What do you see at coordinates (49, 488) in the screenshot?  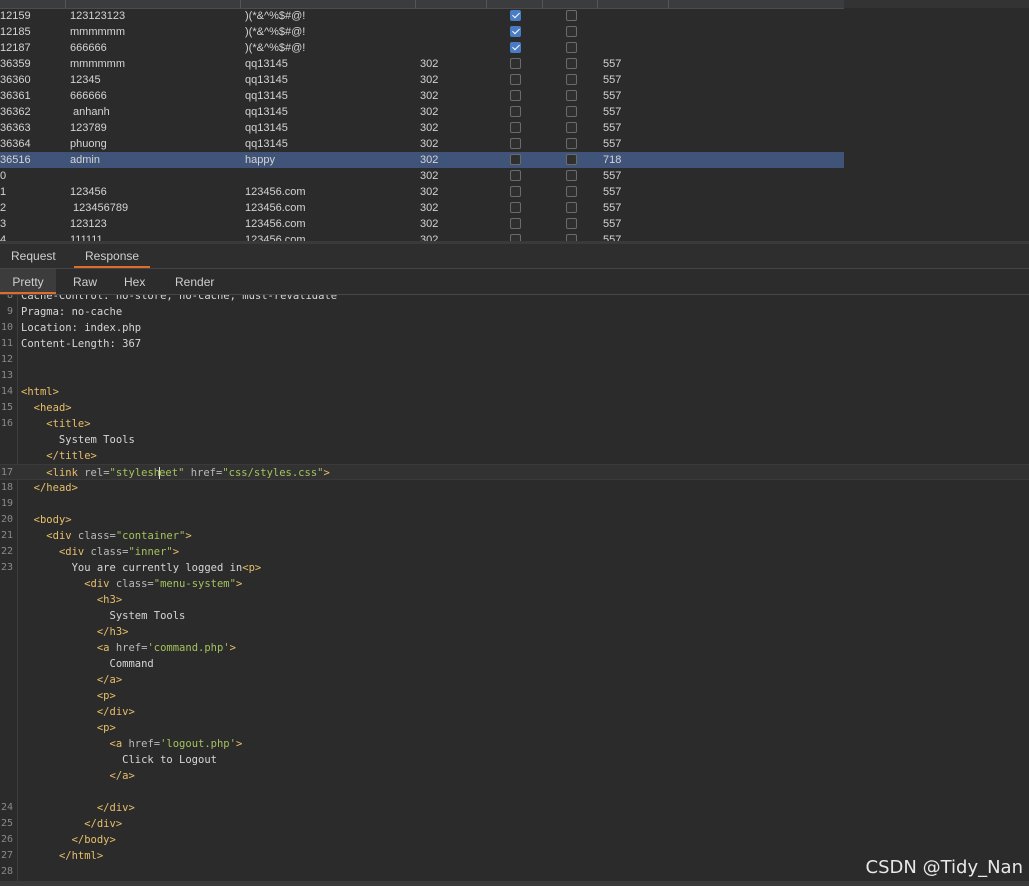 I see `code-text: </head>` at bounding box center [49, 488].